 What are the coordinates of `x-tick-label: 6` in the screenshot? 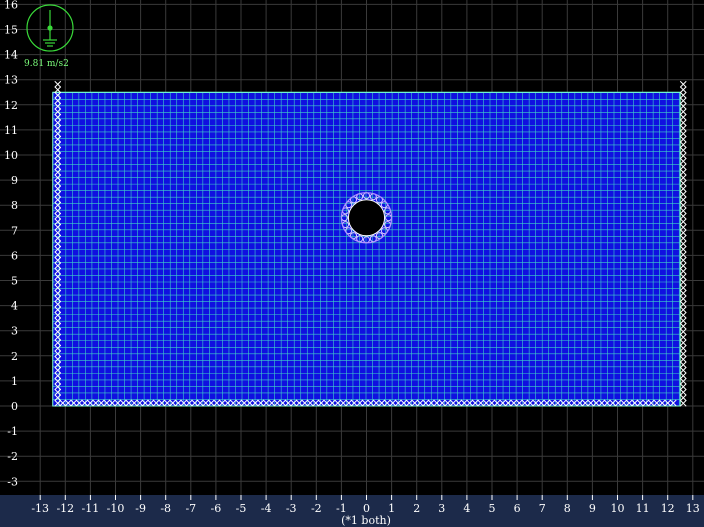 It's located at (517, 508).